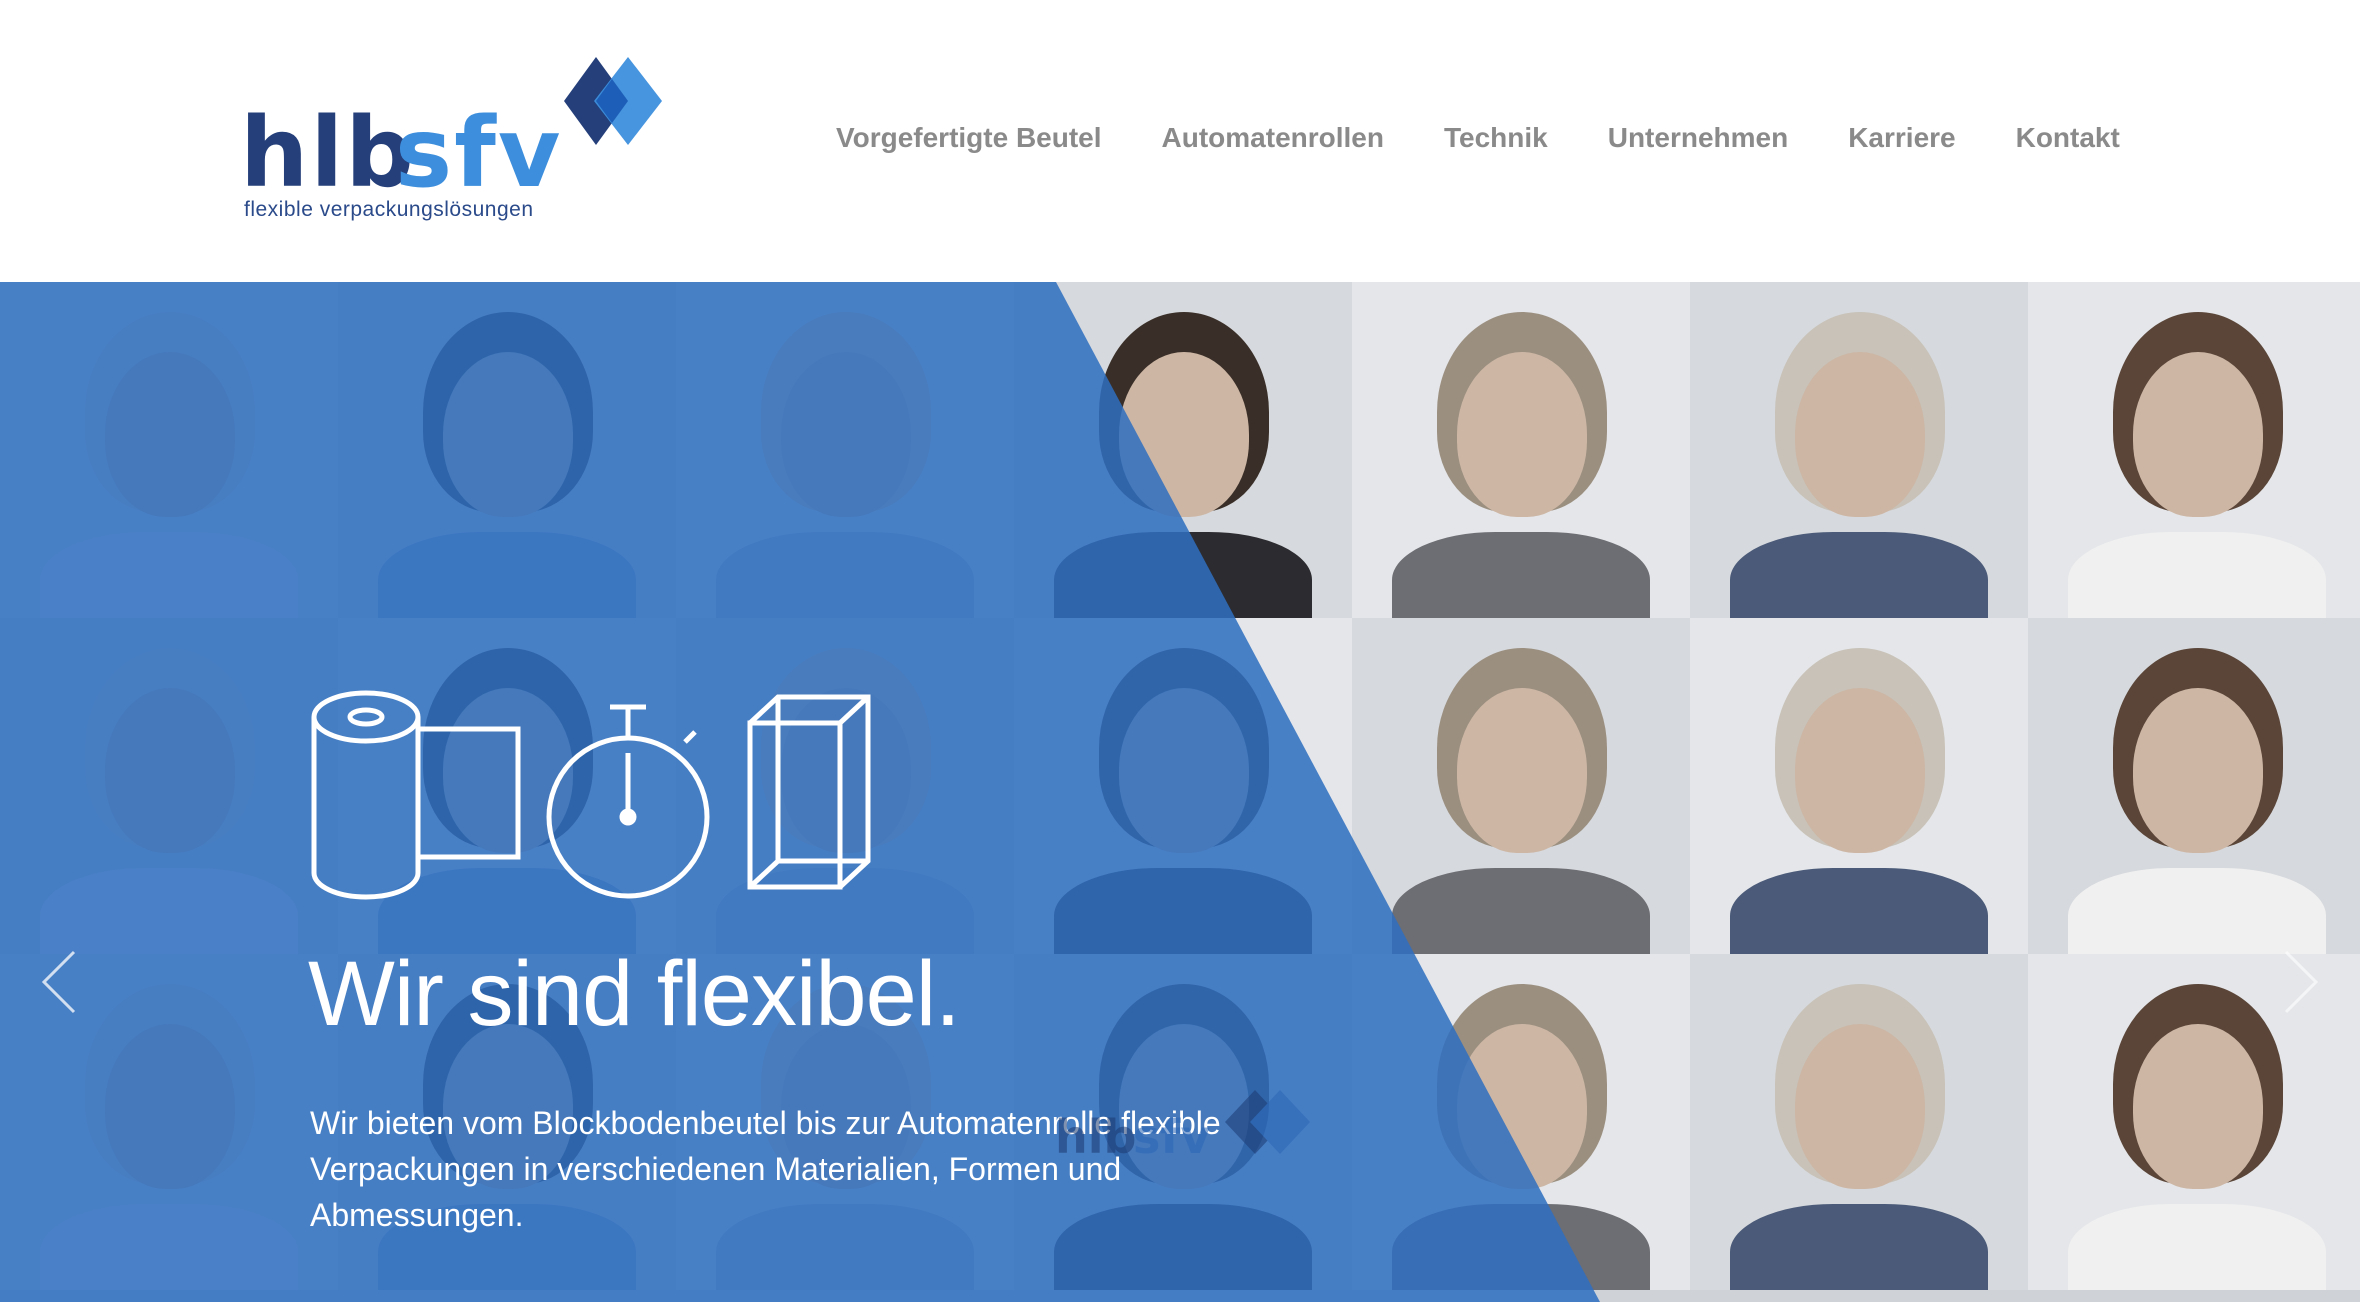 The width and height of the screenshot is (2360, 1302). I want to click on logo: hlb sfv flexible verpackungslösungen, so click(460, 145).